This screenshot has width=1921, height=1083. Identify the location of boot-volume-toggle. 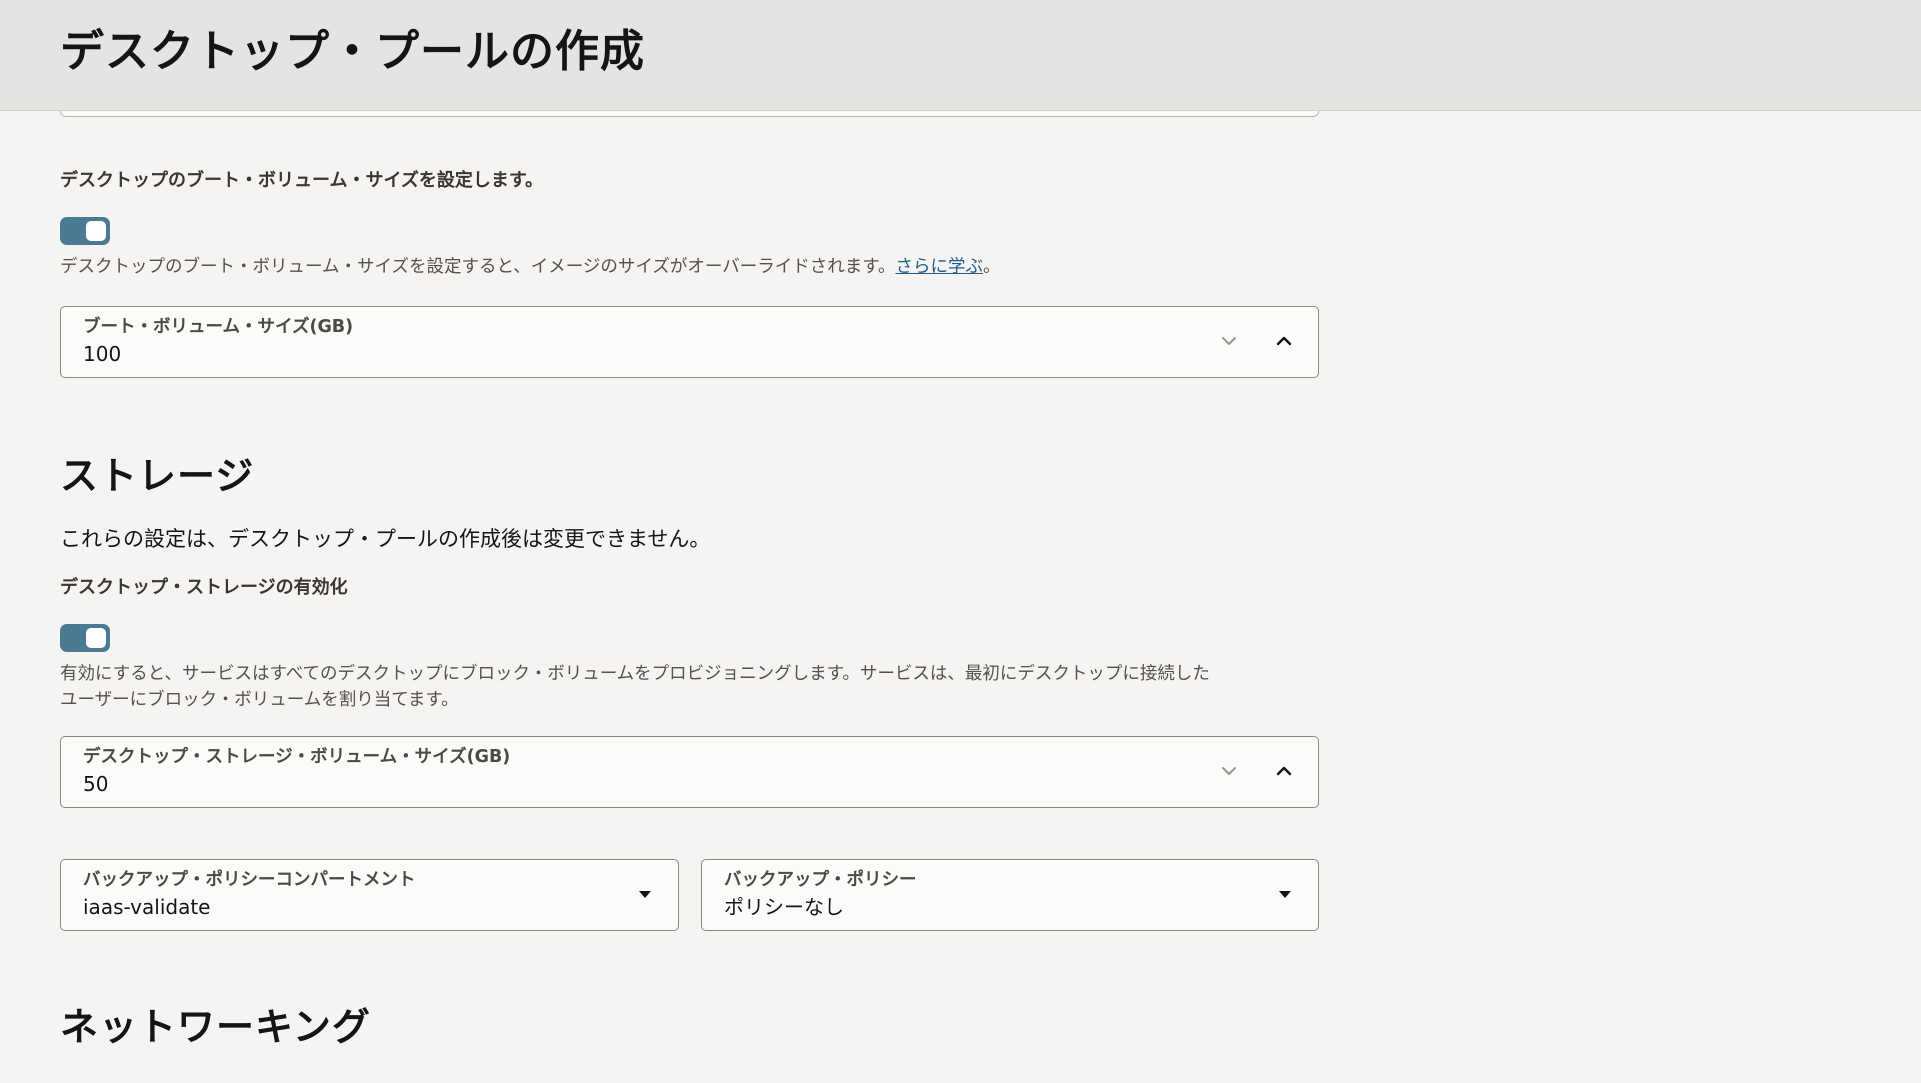
(85, 231).